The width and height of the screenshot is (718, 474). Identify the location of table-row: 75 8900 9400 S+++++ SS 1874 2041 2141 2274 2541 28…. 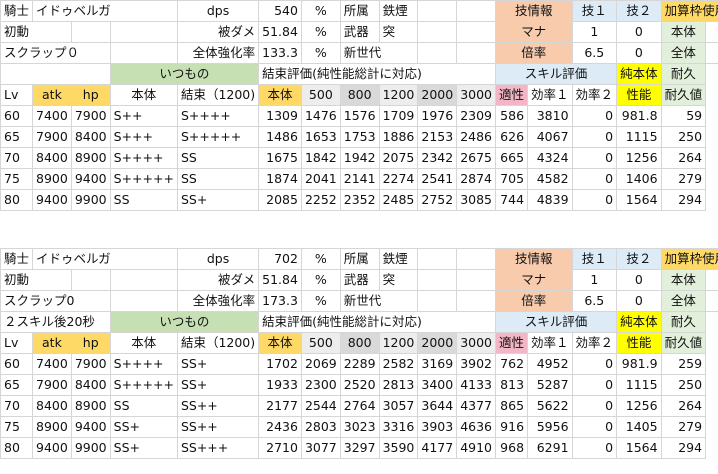
(359, 179).